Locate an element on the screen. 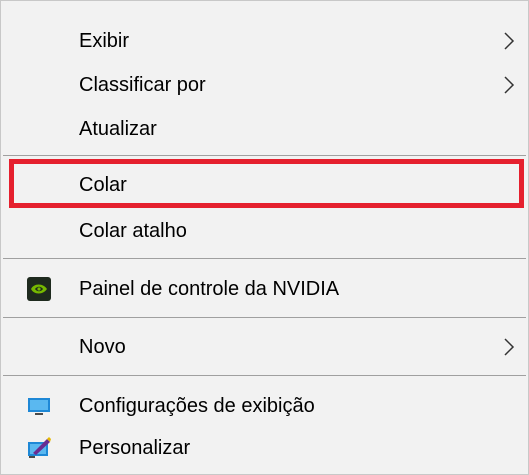  menu-item-label: Personalizar is located at coordinates (135, 448).